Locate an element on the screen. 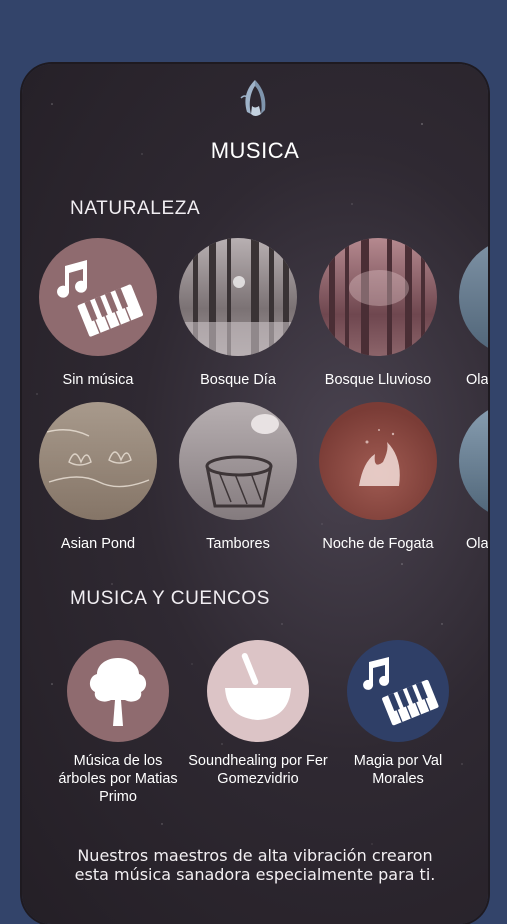  track-asian-pond: Asian Pond is located at coordinates (98, 477).